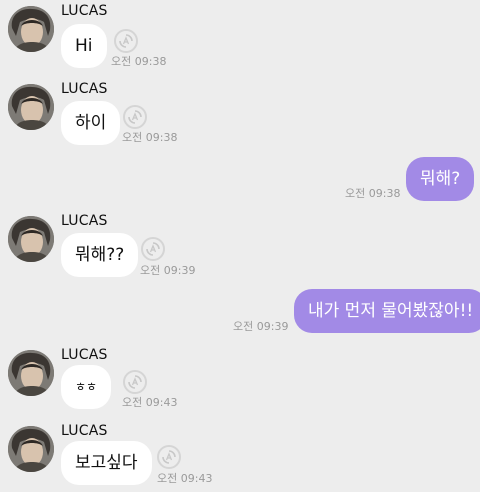 Image resolution: width=480 pixels, height=492 pixels. What do you see at coordinates (387, 311) in the screenshot?
I see `message-bubble: 내가 먼저 물어봤잖아!!` at bounding box center [387, 311].